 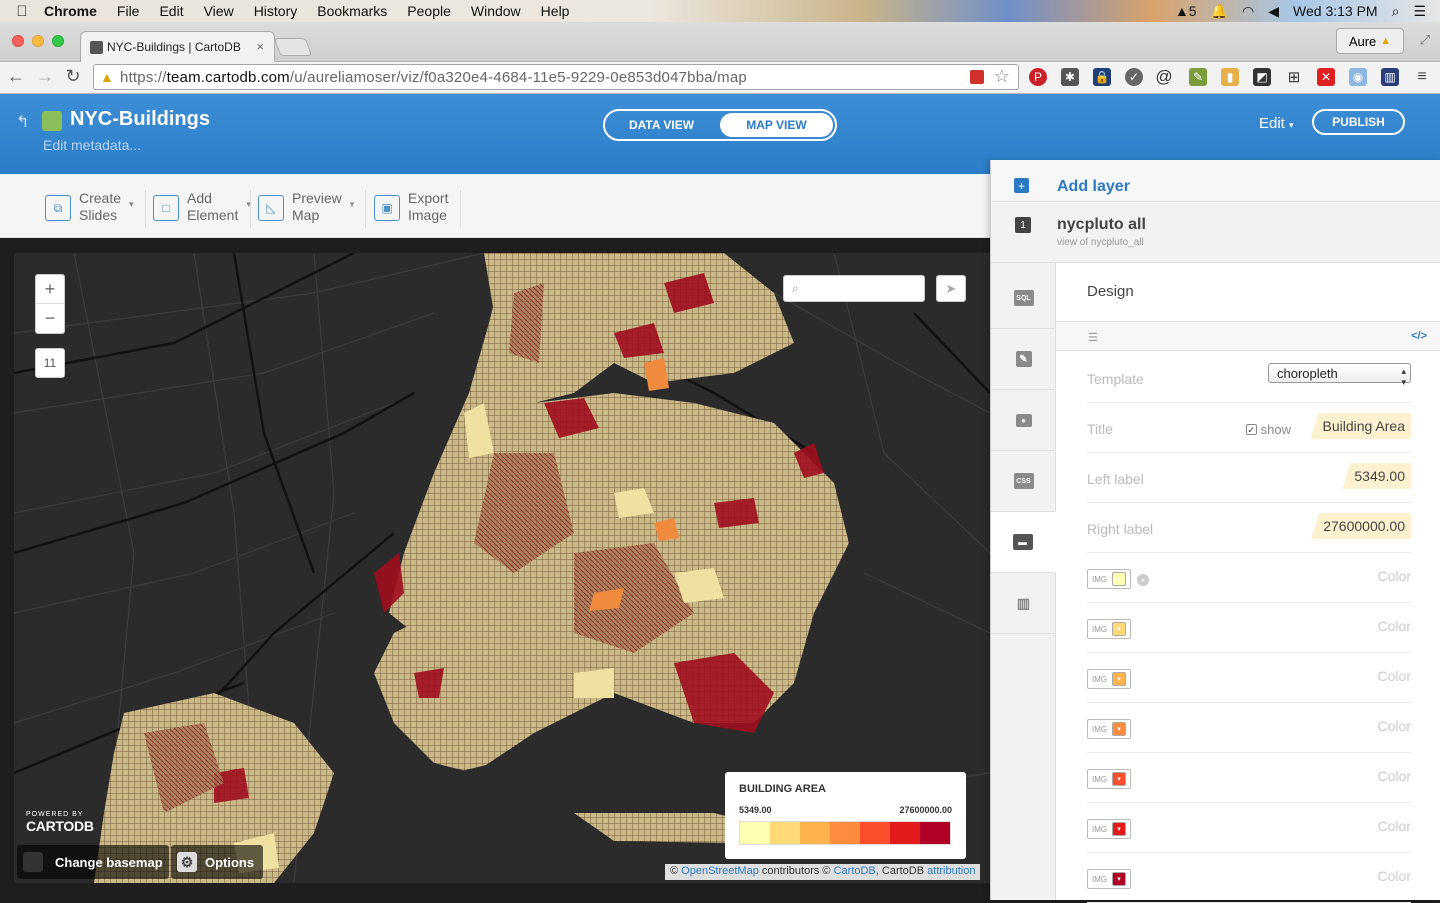 I want to click on bookmark-star-icon: ☆, so click(x=1002, y=76).